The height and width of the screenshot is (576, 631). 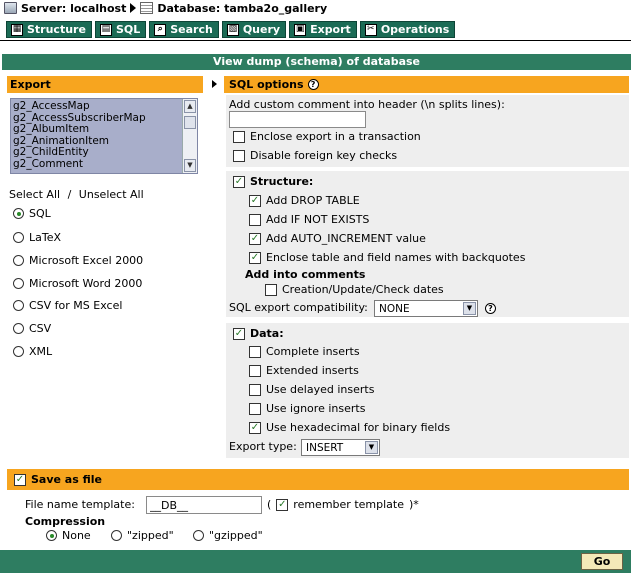 I want to click on select-all-link: Select All, so click(x=34, y=194).